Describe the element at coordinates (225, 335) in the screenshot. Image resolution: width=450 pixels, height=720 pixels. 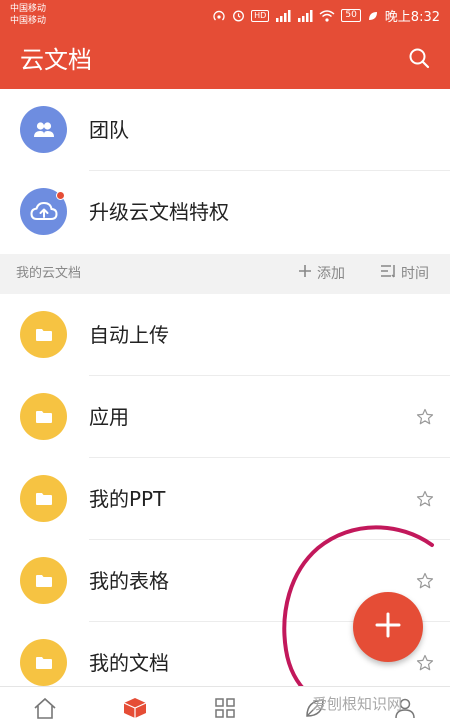
I see `folder-row: 自动上传` at that location.